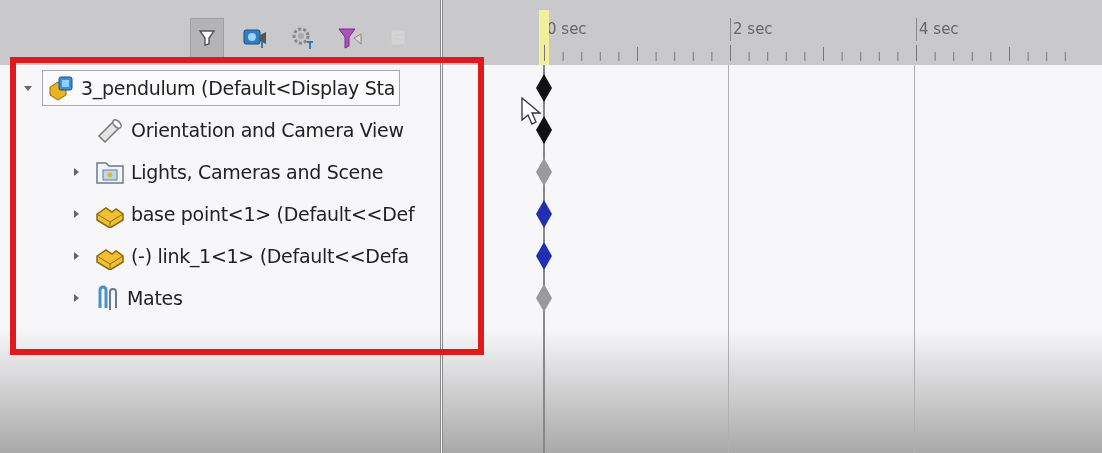 Image resolution: width=1102 pixels, height=453 pixels. I want to click on time-label: 2 sec, so click(823, 29).